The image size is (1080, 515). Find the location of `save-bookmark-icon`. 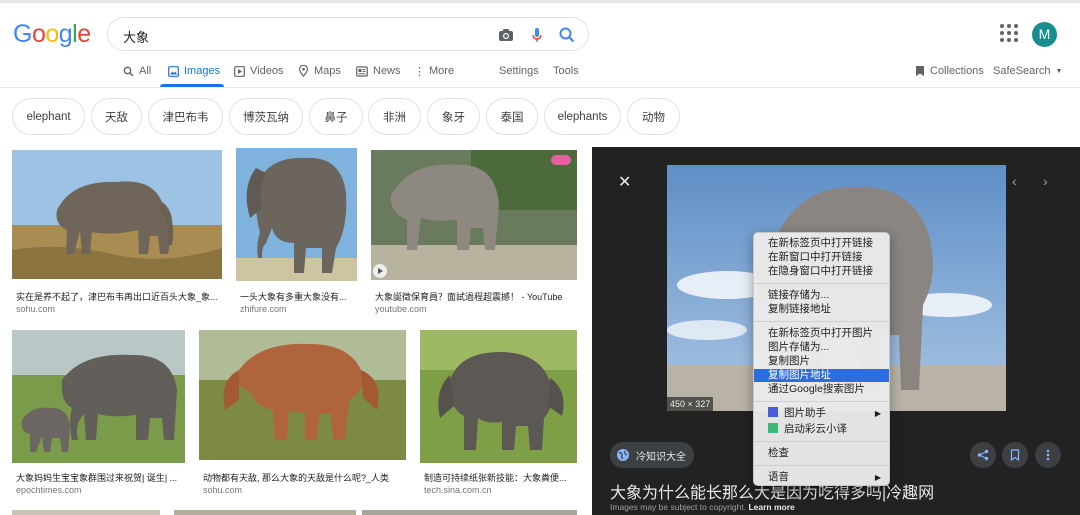

save-bookmark-icon is located at coordinates (1015, 455).